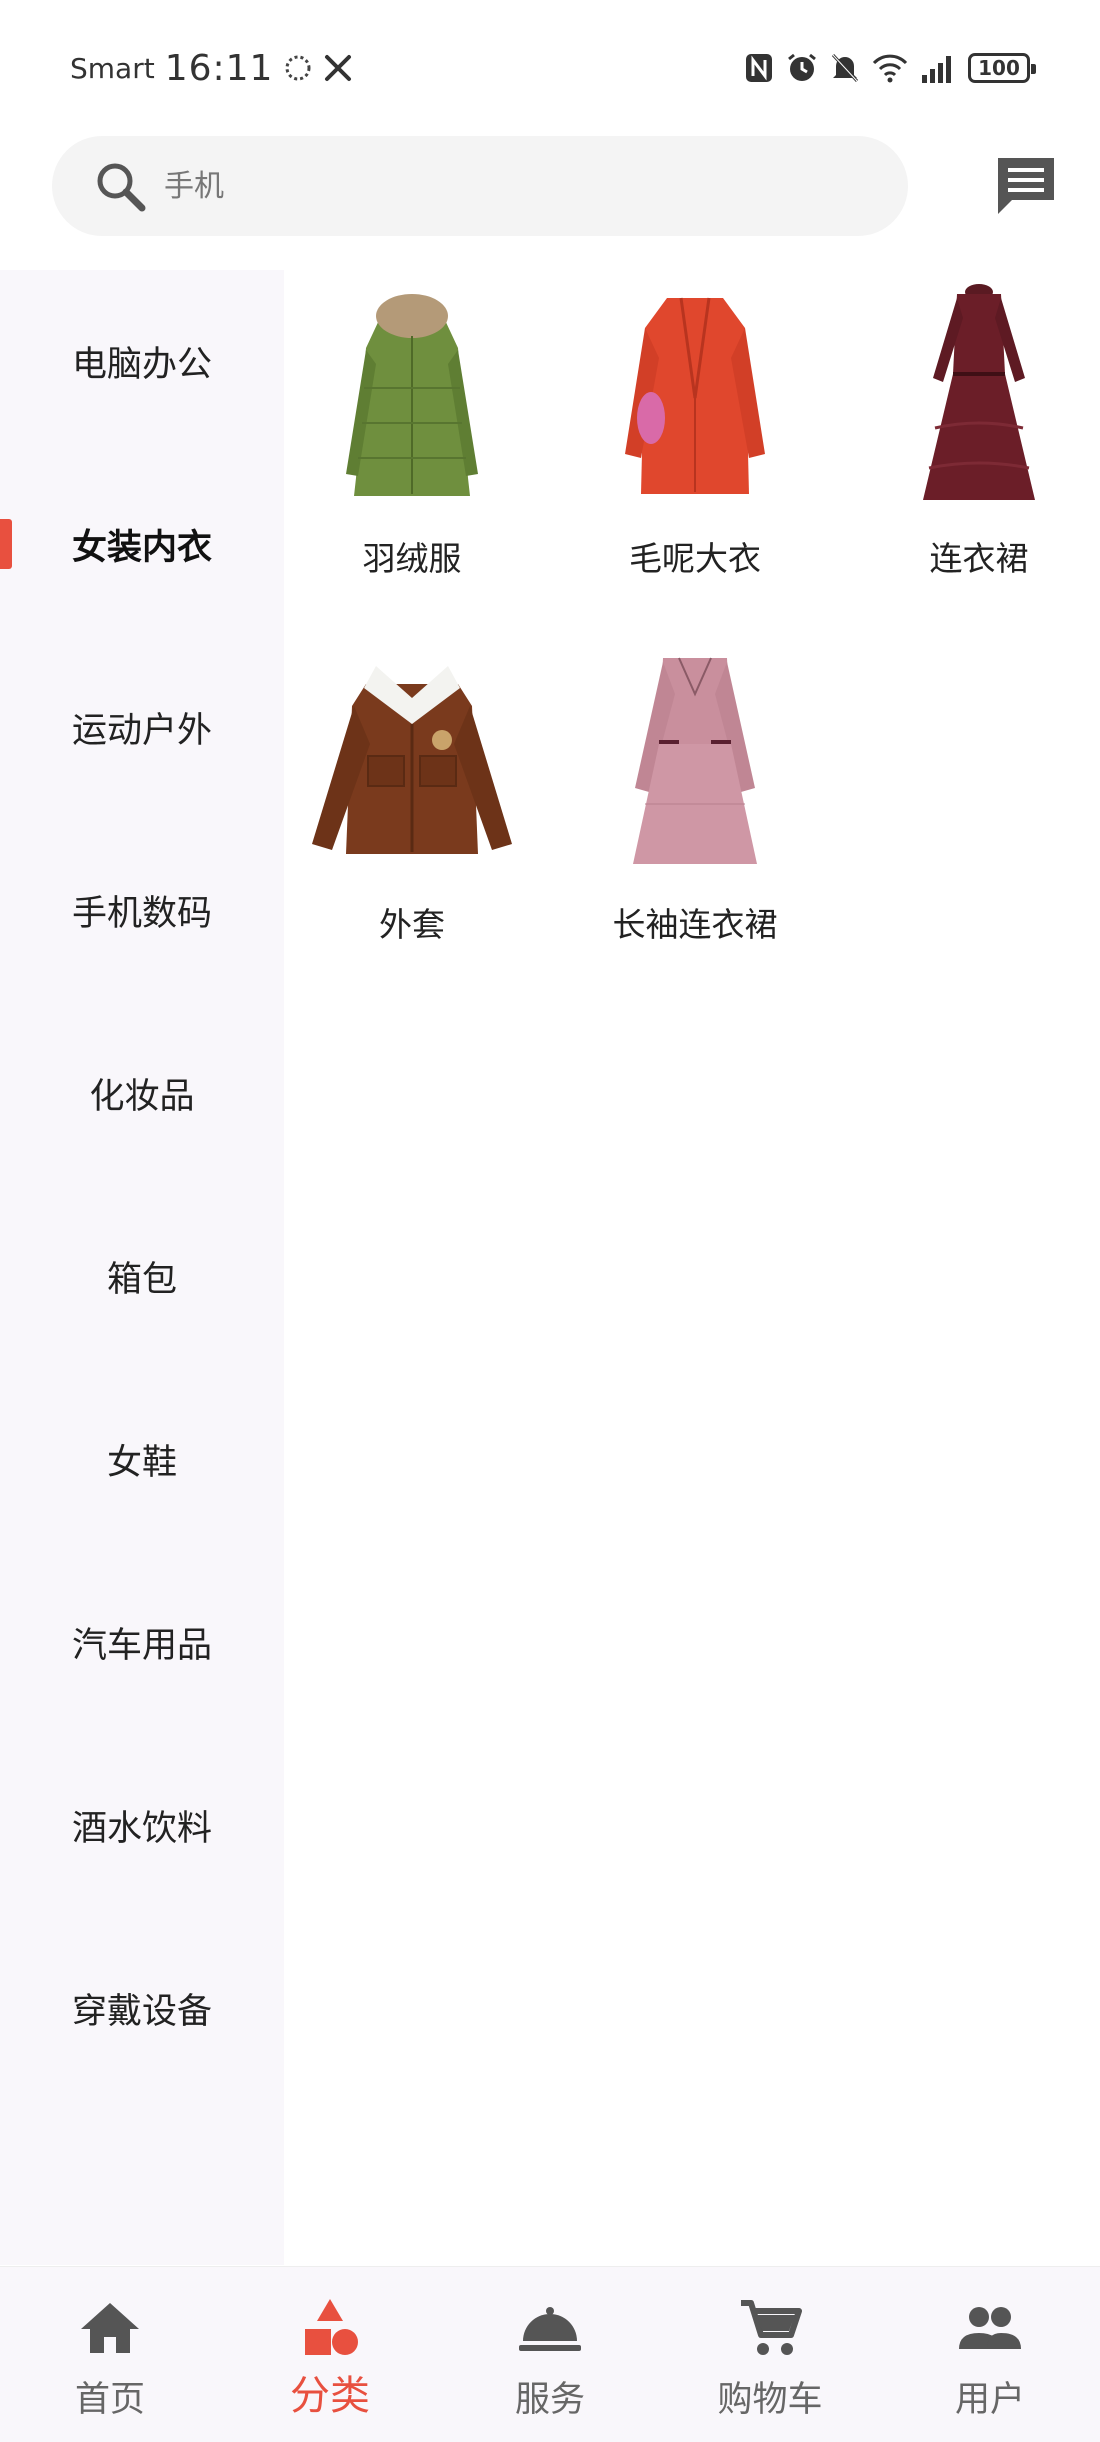 The width and height of the screenshot is (1100, 2442). I want to click on sidebar-item-label: 女鞋, so click(141, 1463).